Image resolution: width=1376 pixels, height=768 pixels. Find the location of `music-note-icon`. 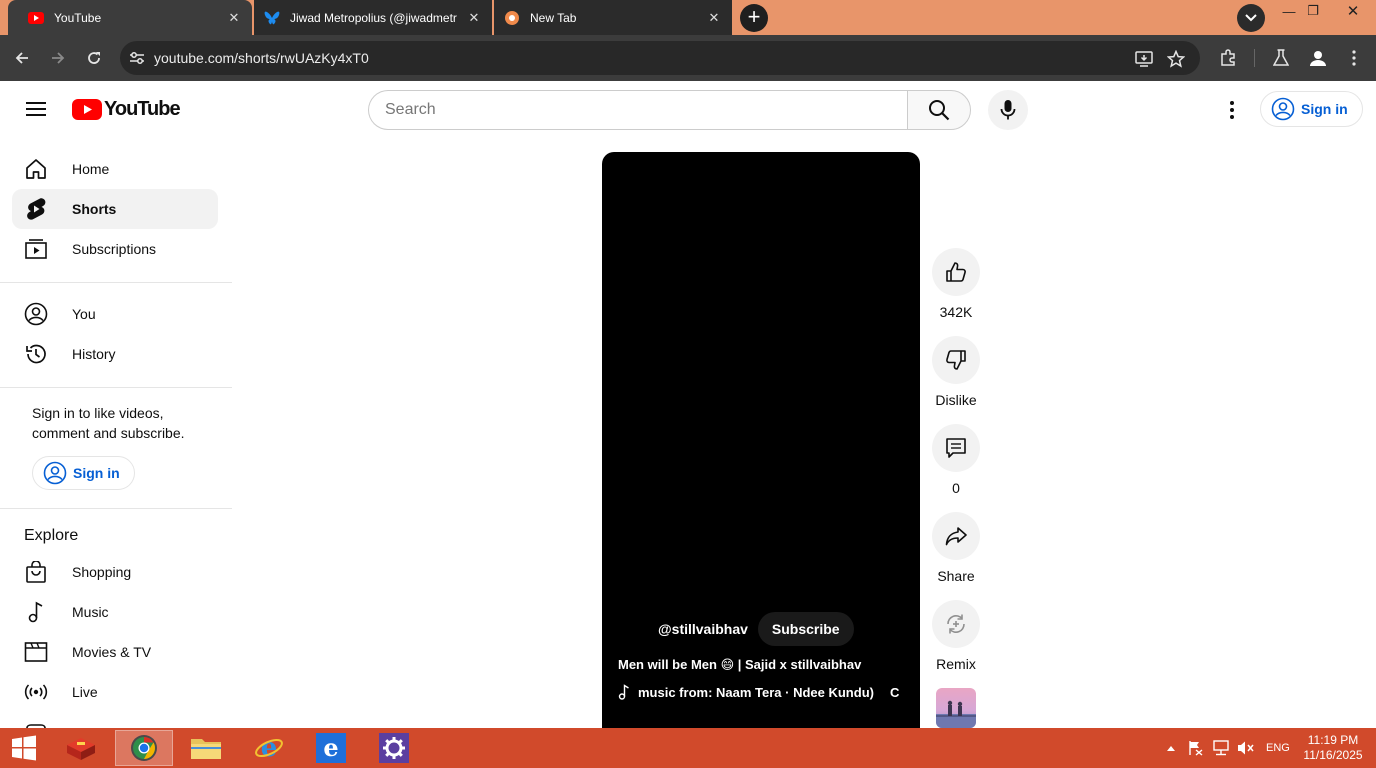

music-note-icon is located at coordinates (624, 692).